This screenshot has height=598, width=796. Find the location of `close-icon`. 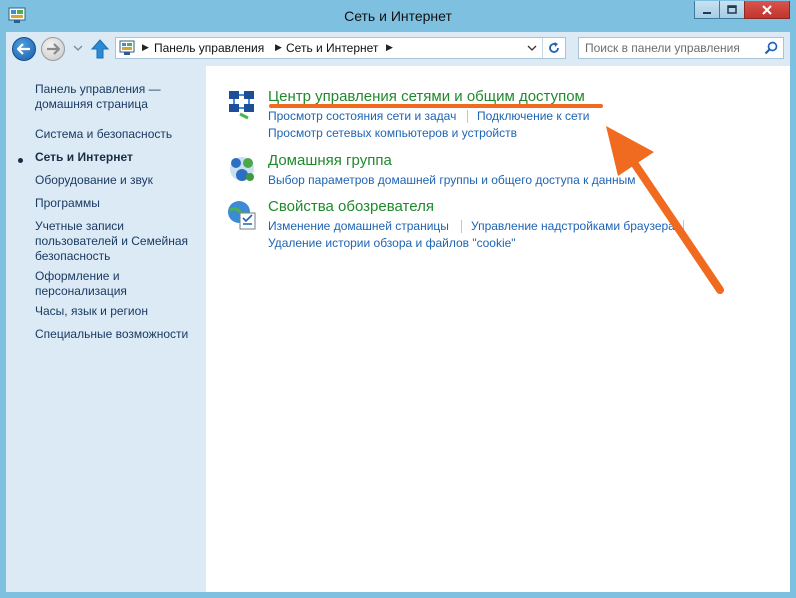

close-icon is located at coordinates (767, 9).